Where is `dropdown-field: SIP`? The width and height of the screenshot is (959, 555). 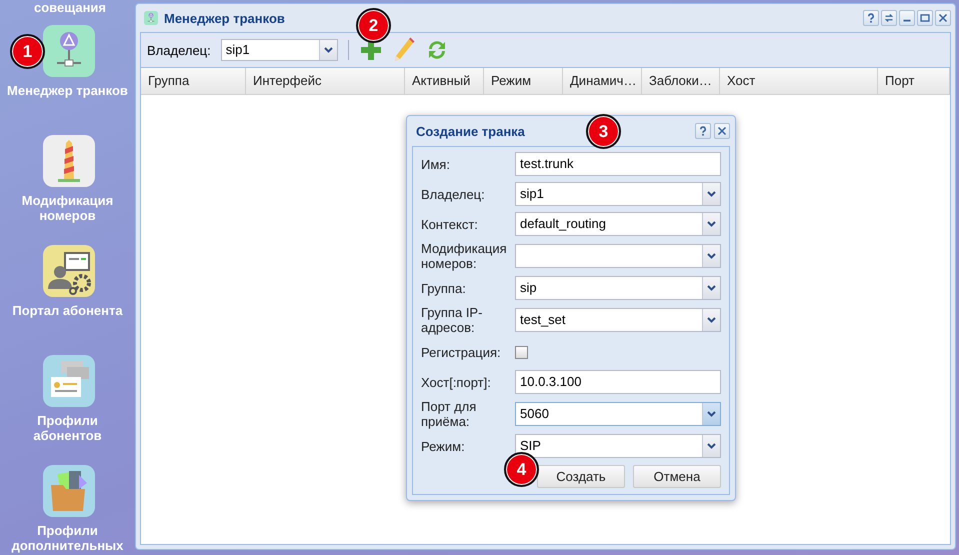 dropdown-field: SIP is located at coordinates (618, 446).